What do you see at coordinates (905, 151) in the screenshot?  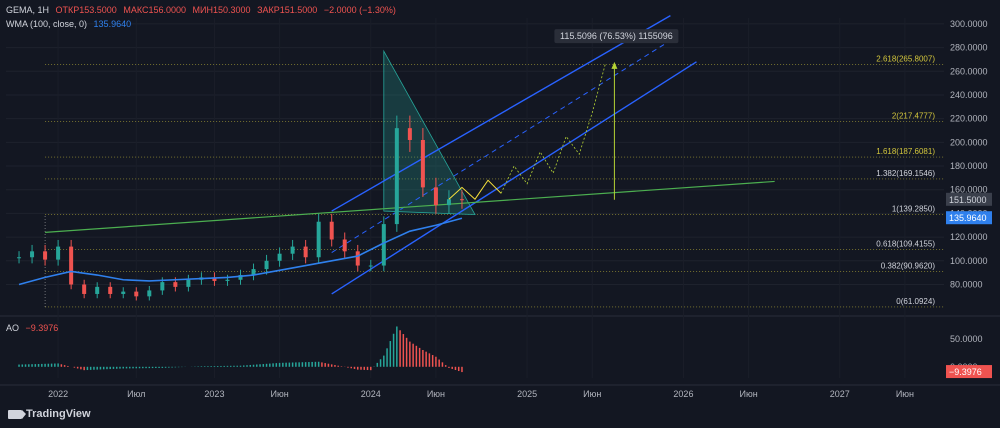 I see `fib-level-label: 1.618(187.6081)` at bounding box center [905, 151].